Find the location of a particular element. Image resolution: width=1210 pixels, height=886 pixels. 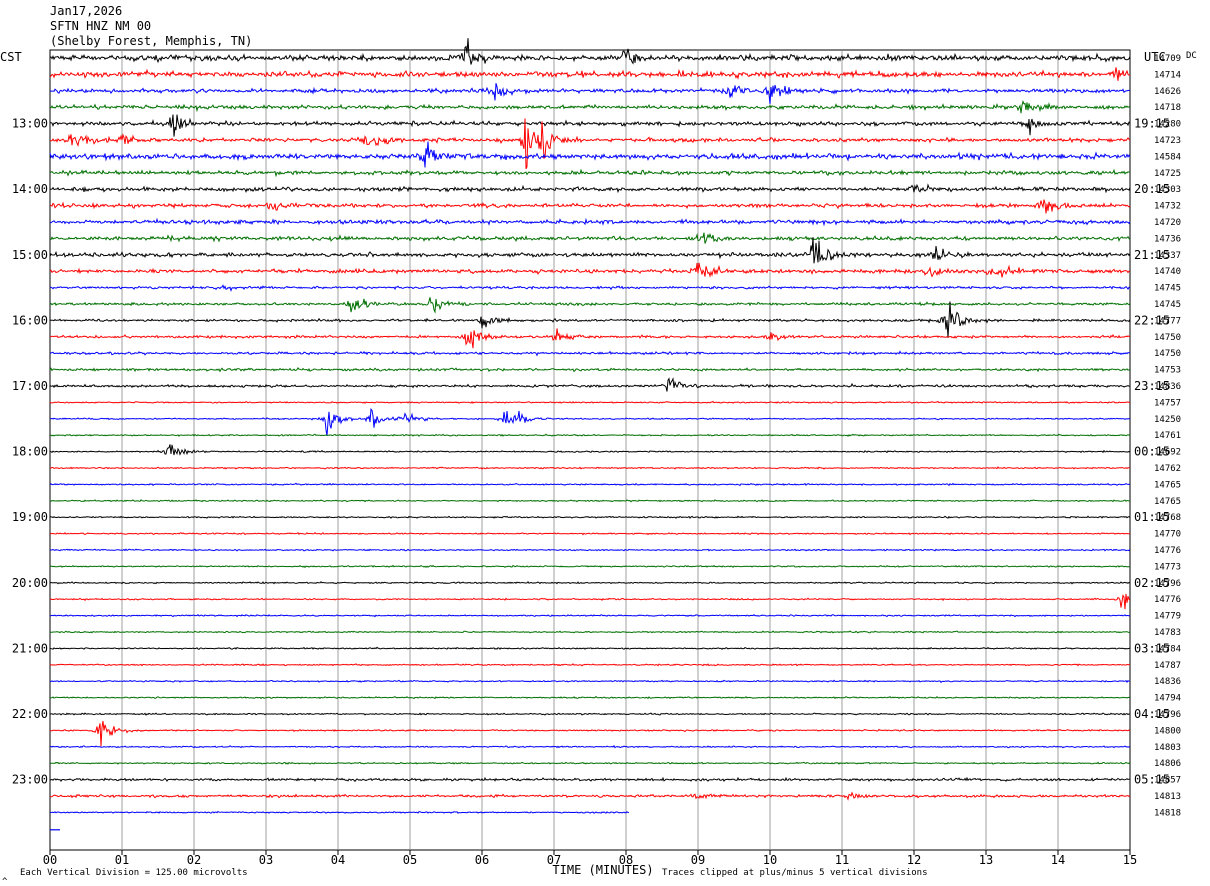

dc-label: DC is located at coordinates (1191, 56).